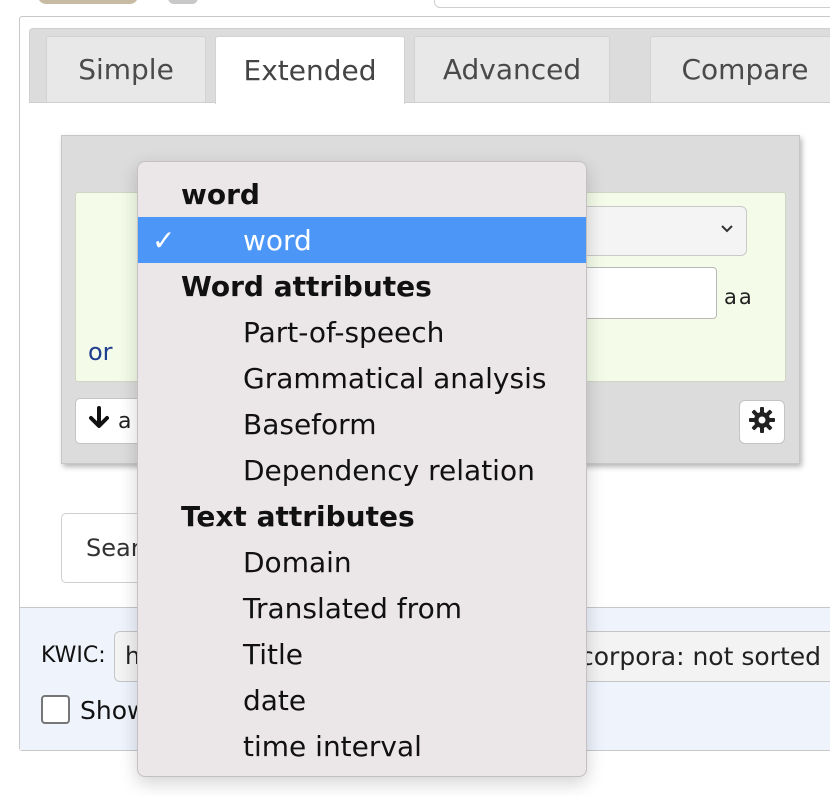 The image size is (830, 796). Describe the element at coordinates (298, 516) in the screenshot. I see `group-header-text-attributes: Text attributes` at that location.